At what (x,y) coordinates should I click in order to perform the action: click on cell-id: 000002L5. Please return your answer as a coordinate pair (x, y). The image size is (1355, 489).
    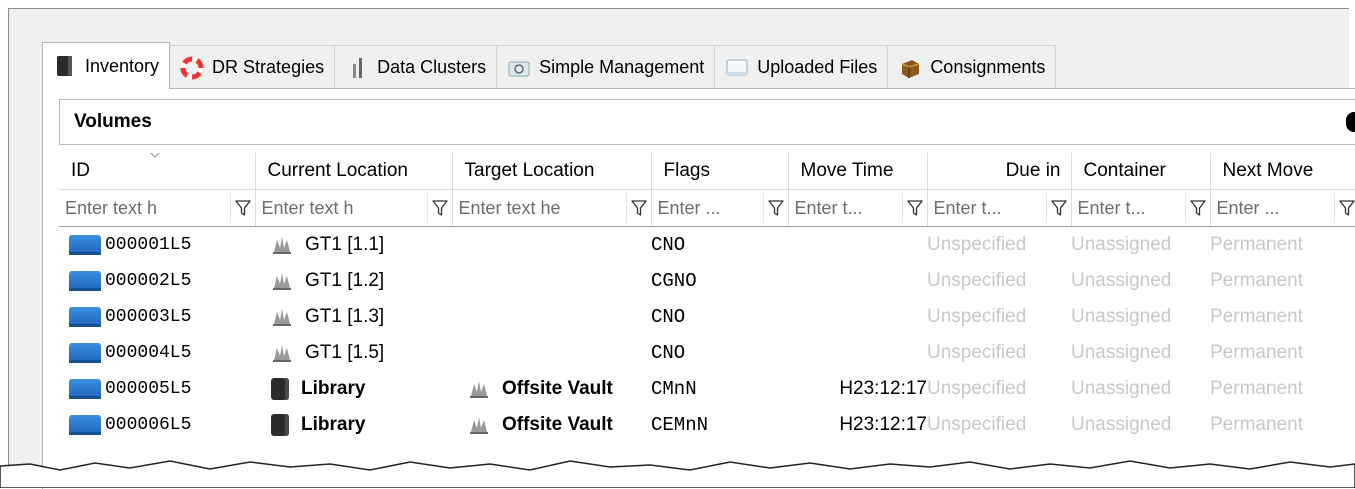
    Looking at the image, I should click on (157, 281).